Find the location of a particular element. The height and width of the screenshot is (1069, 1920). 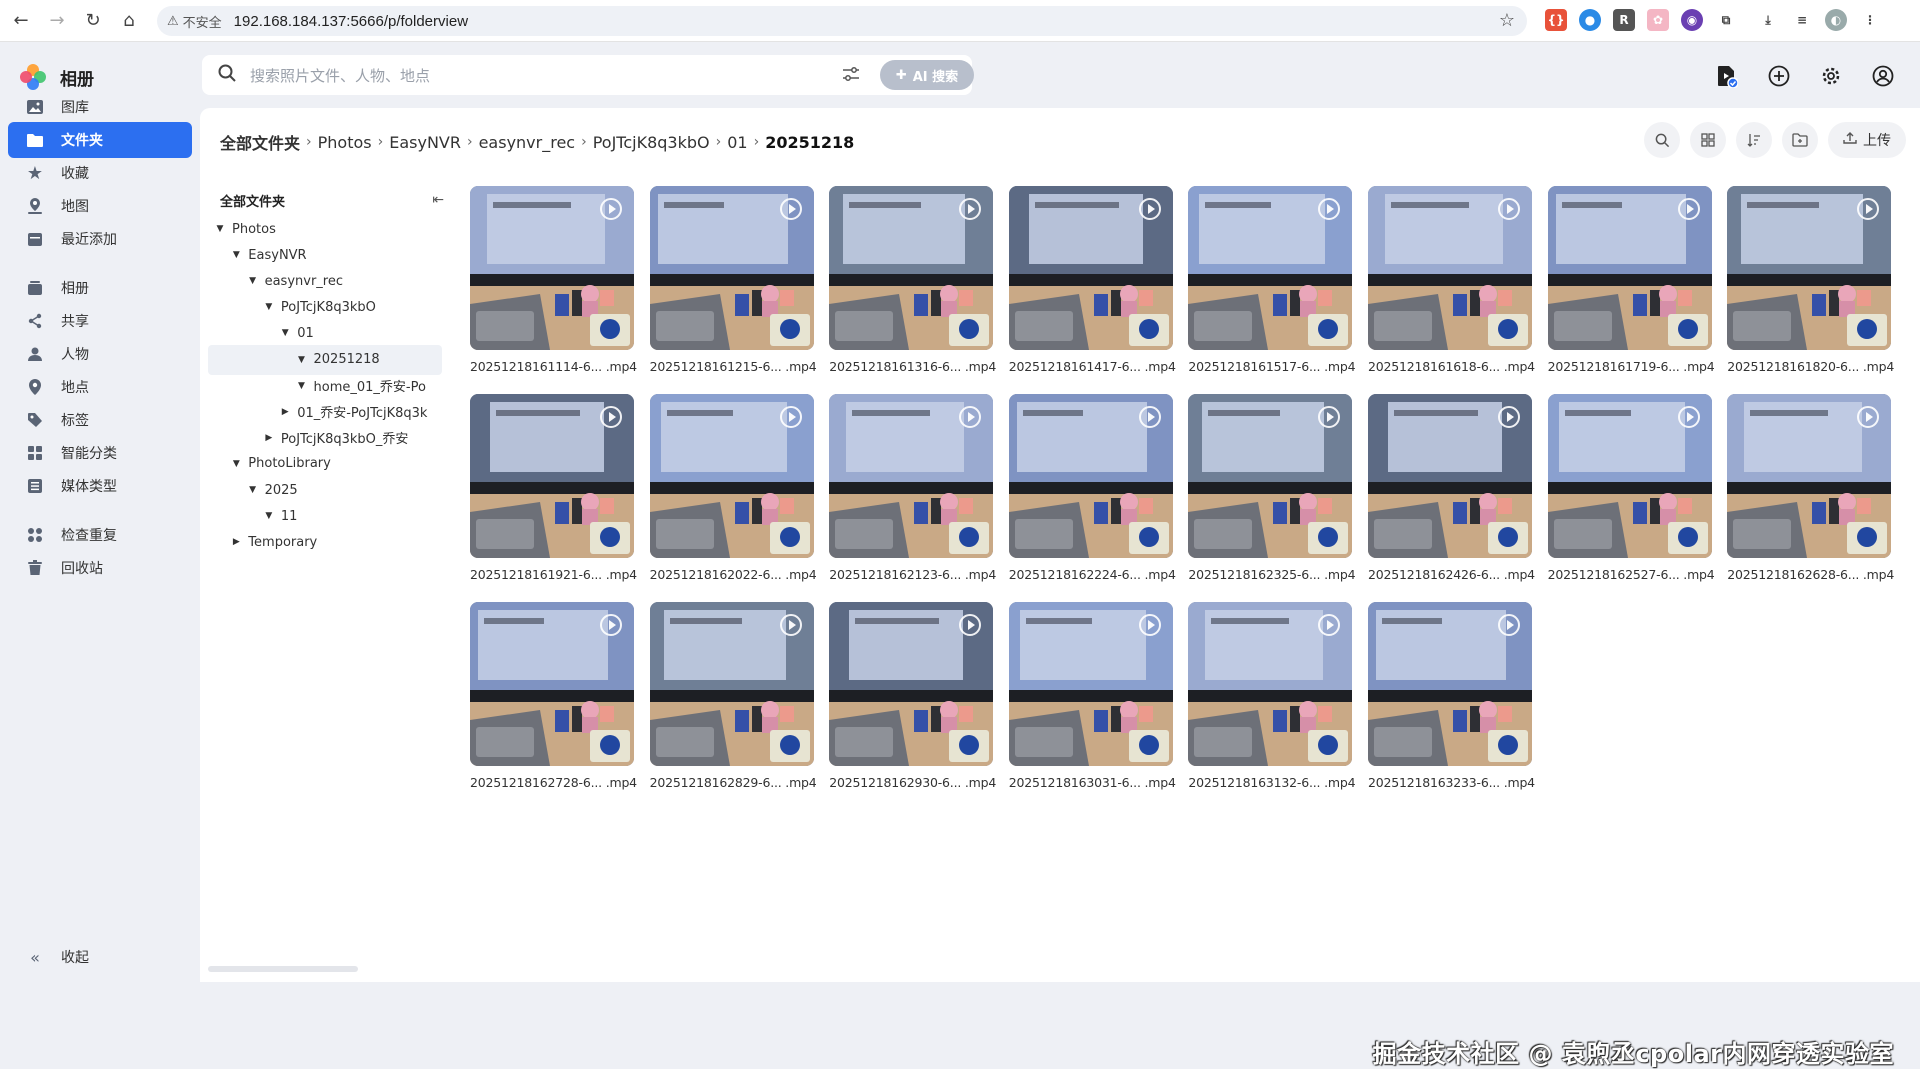

video-file-tile: 20251218163031-6... .mp4 is located at coordinates (1092, 700).